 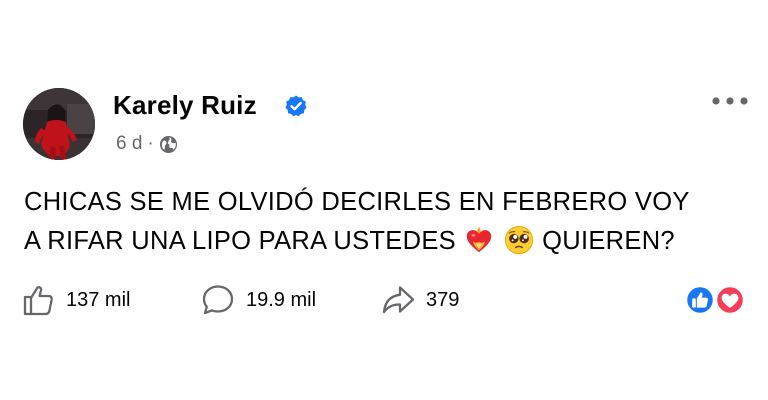 I want to click on like-count: 137 mil, so click(x=98, y=299).